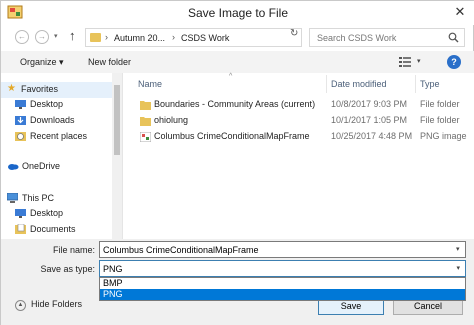 This screenshot has height=325, width=474. I want to click on file-name: Boundaries - Community Areas (current), so click(235, 104).